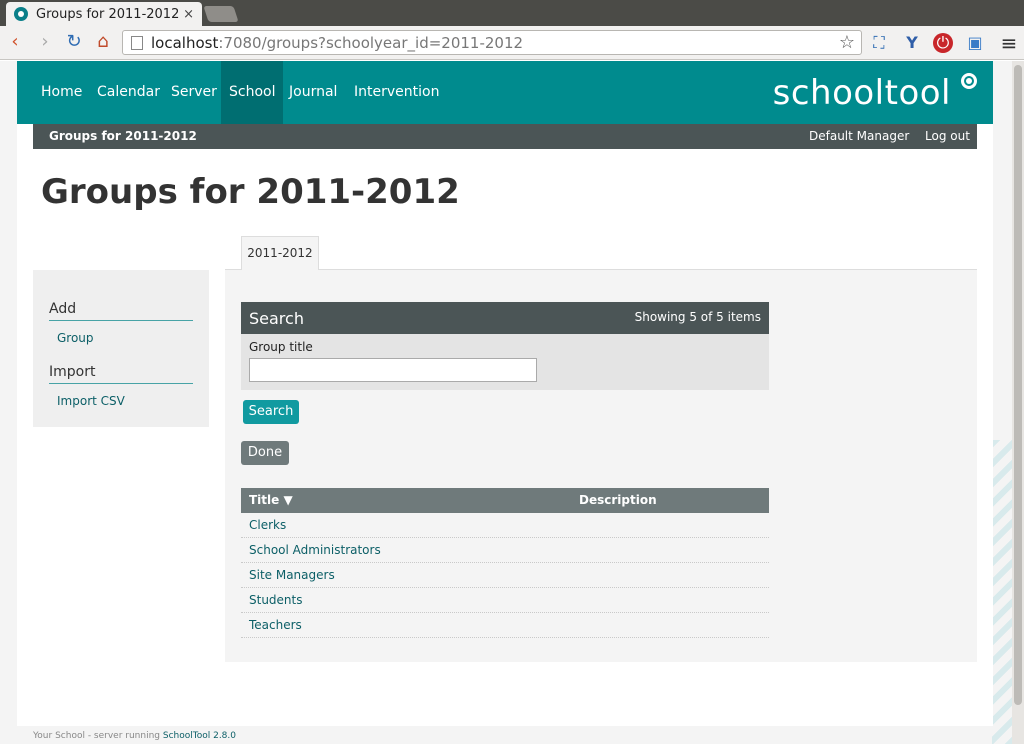 Image resolution: width=1024 pixels, height=744 pixels. What do you see at coordinates (121, 311) in the screenshot?
I see `sidebar-add-heading: Add` at bounding box center [121, 311].